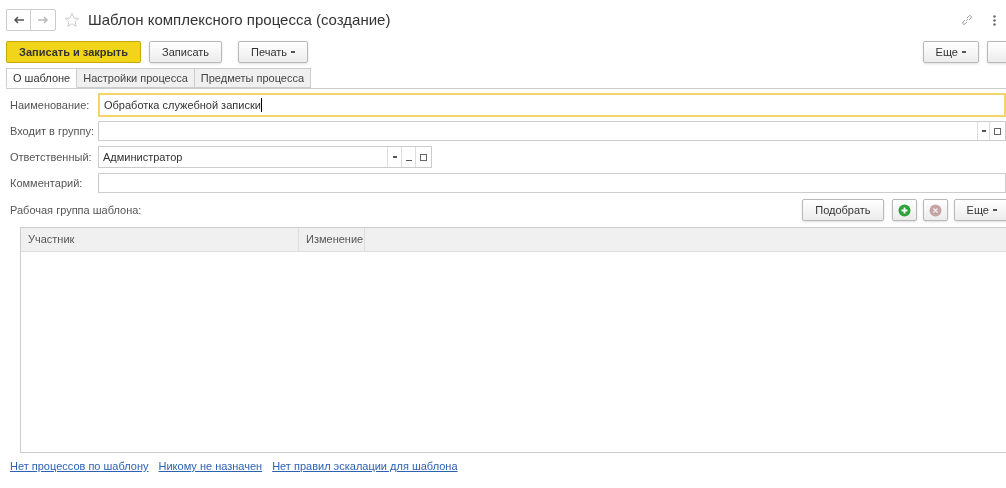  Describe the element at coordinates (210, 466) in the screenshot. I see `status-link: Никому не назначен` at that location.